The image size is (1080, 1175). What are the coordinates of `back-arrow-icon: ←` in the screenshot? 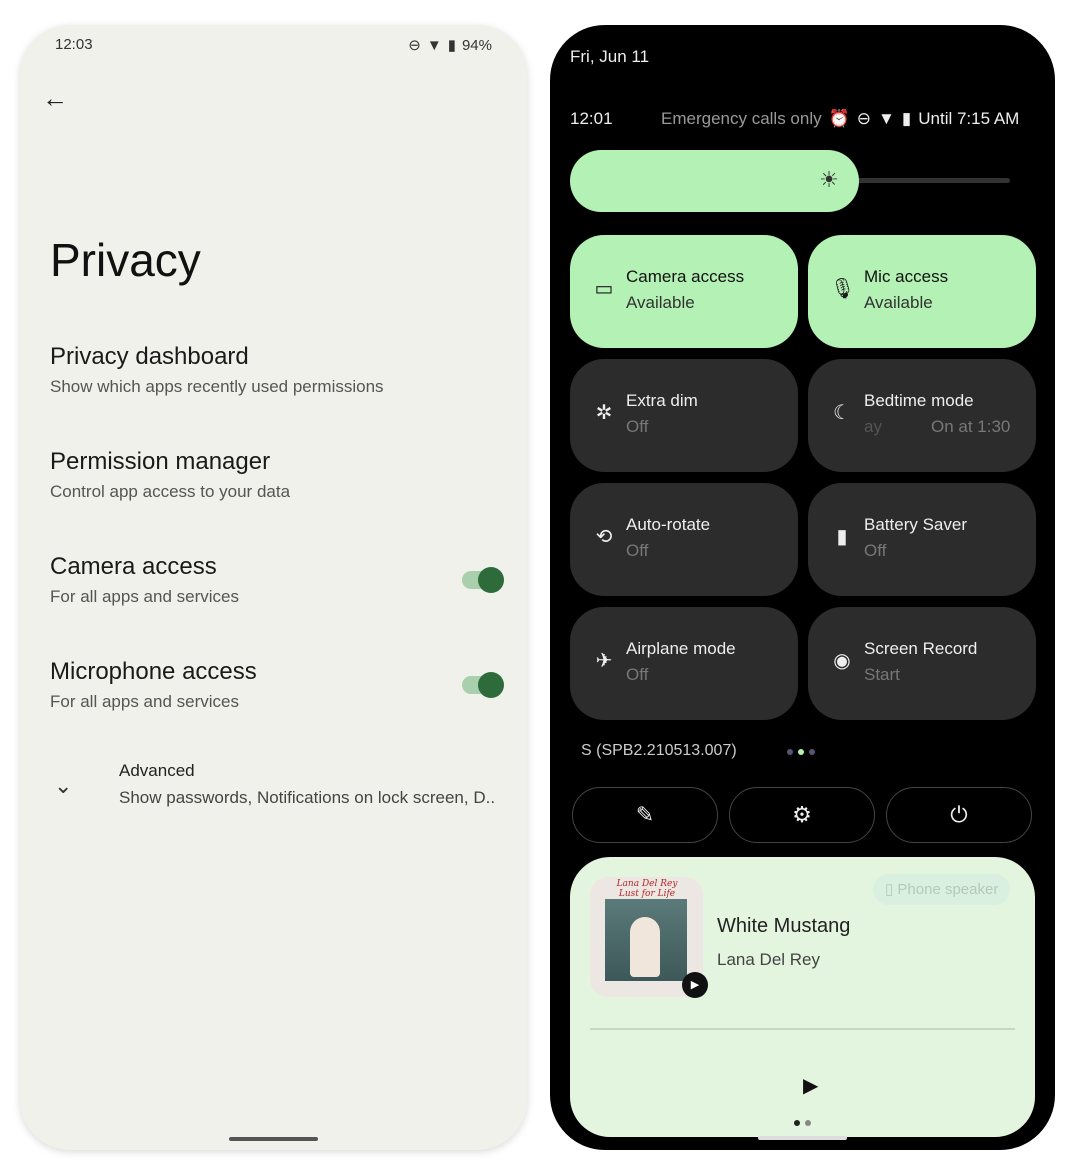 It's located at (55, 98).